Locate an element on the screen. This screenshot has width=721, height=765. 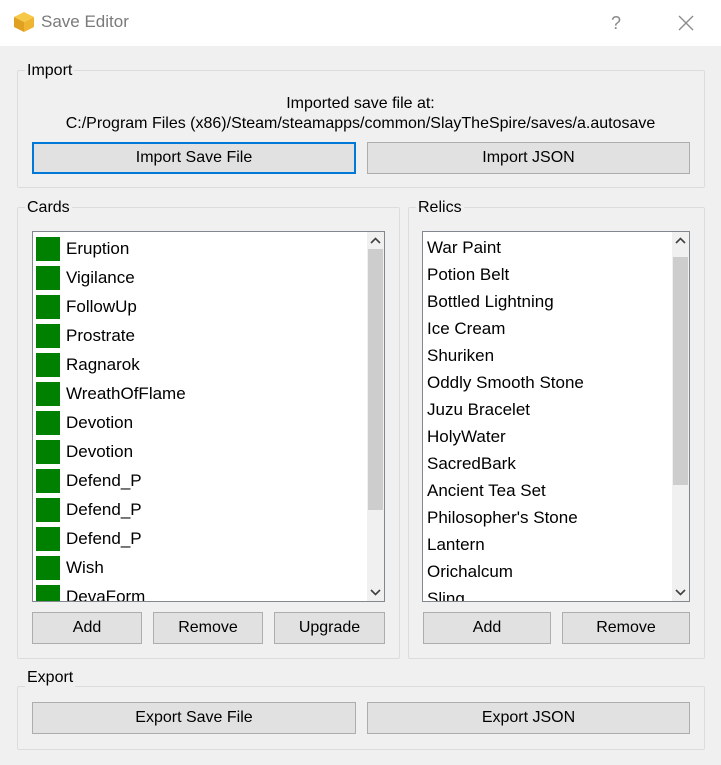
close-icon is located at coordinates (686, 23).